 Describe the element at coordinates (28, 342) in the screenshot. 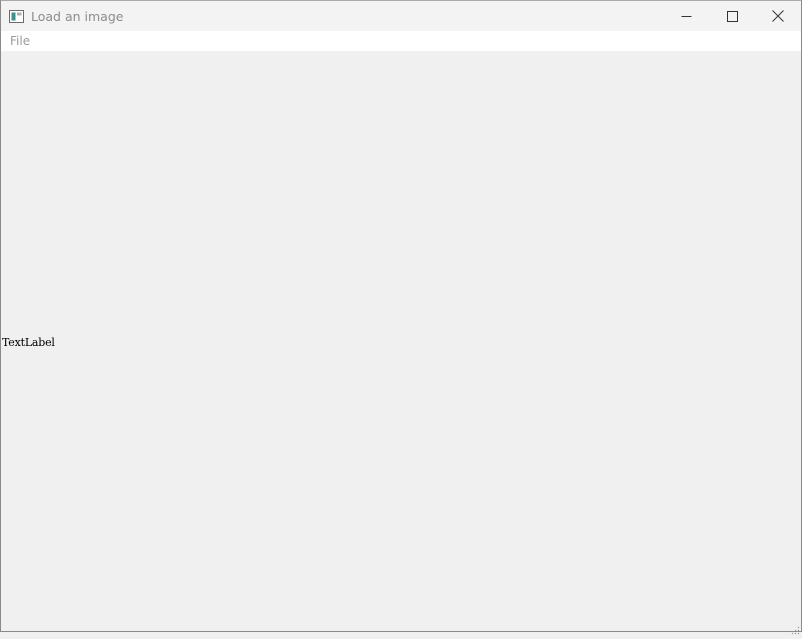

I see `image-text-label: TextLabel` at that location.